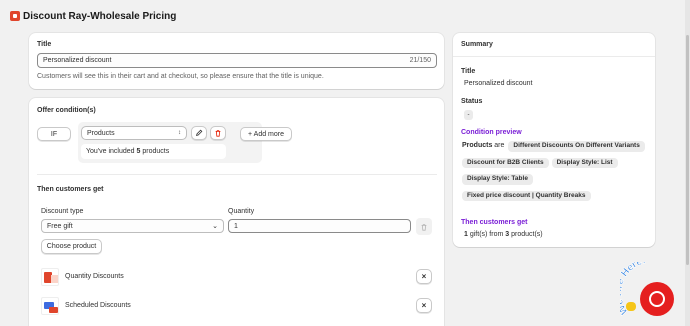  What do you see at coordinates (477, 44) in the screenshot?
I see `summary-heading: Summary` at bounding box center [477, 44].